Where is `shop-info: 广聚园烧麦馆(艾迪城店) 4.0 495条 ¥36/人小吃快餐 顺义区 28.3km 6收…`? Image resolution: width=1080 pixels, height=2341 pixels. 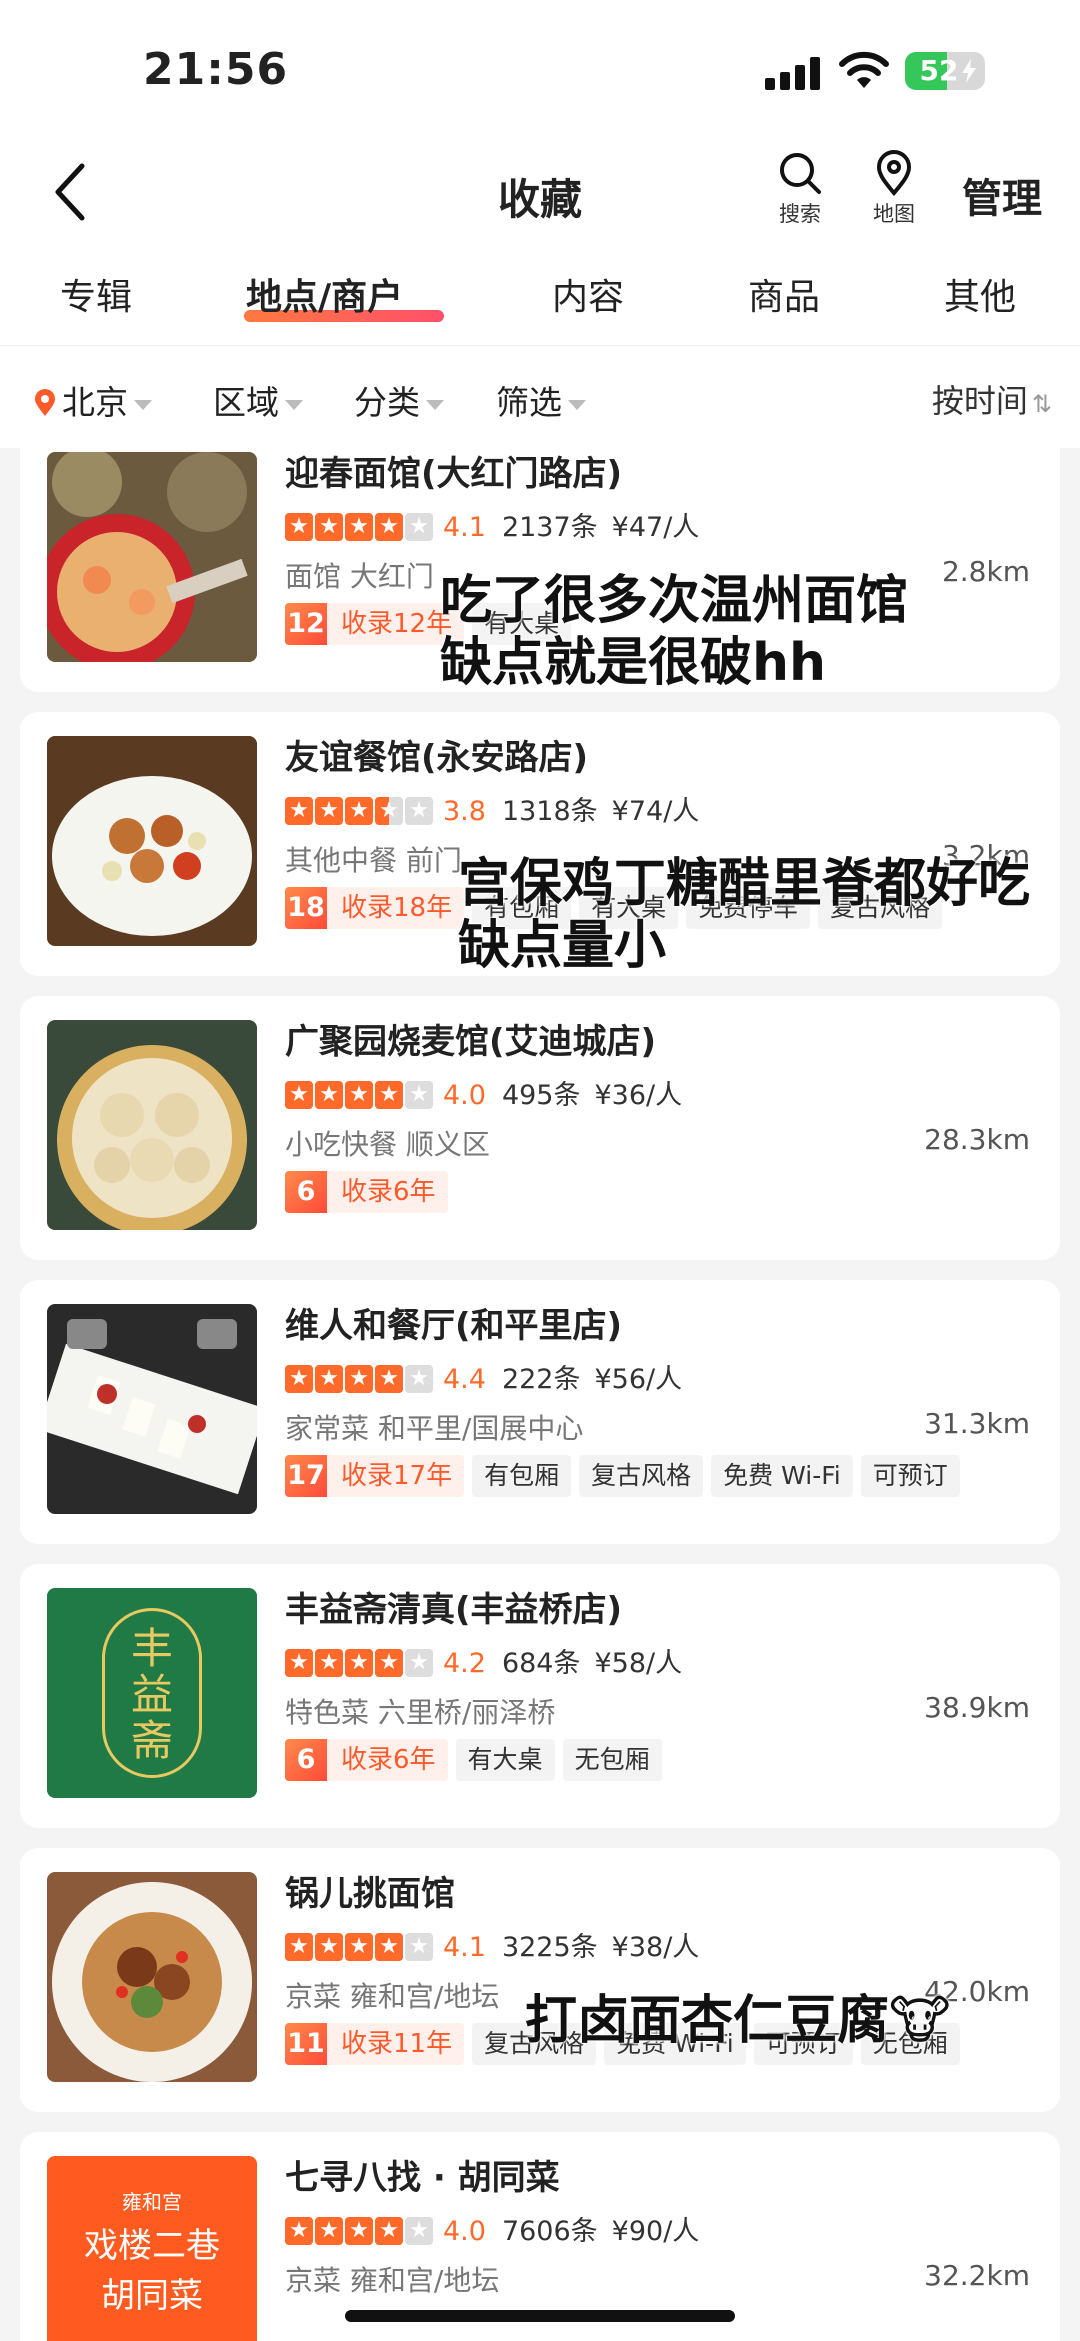 shop-info: 广聚园烧麦馆(艾迪城店) 4.0 495条 ¥36/人小吃快餐 顺义区 28.3km 6收… is located at coordinates (657, 1129).